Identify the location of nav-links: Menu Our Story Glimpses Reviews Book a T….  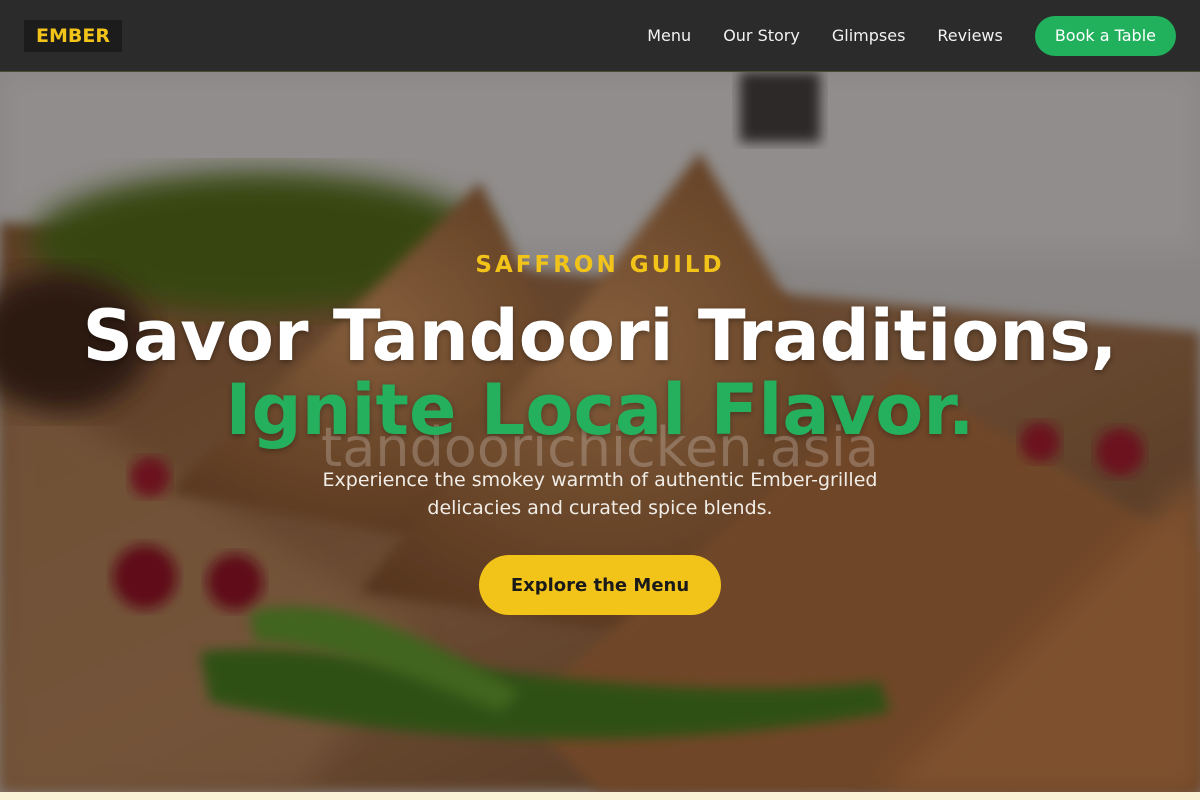
(895, 35).